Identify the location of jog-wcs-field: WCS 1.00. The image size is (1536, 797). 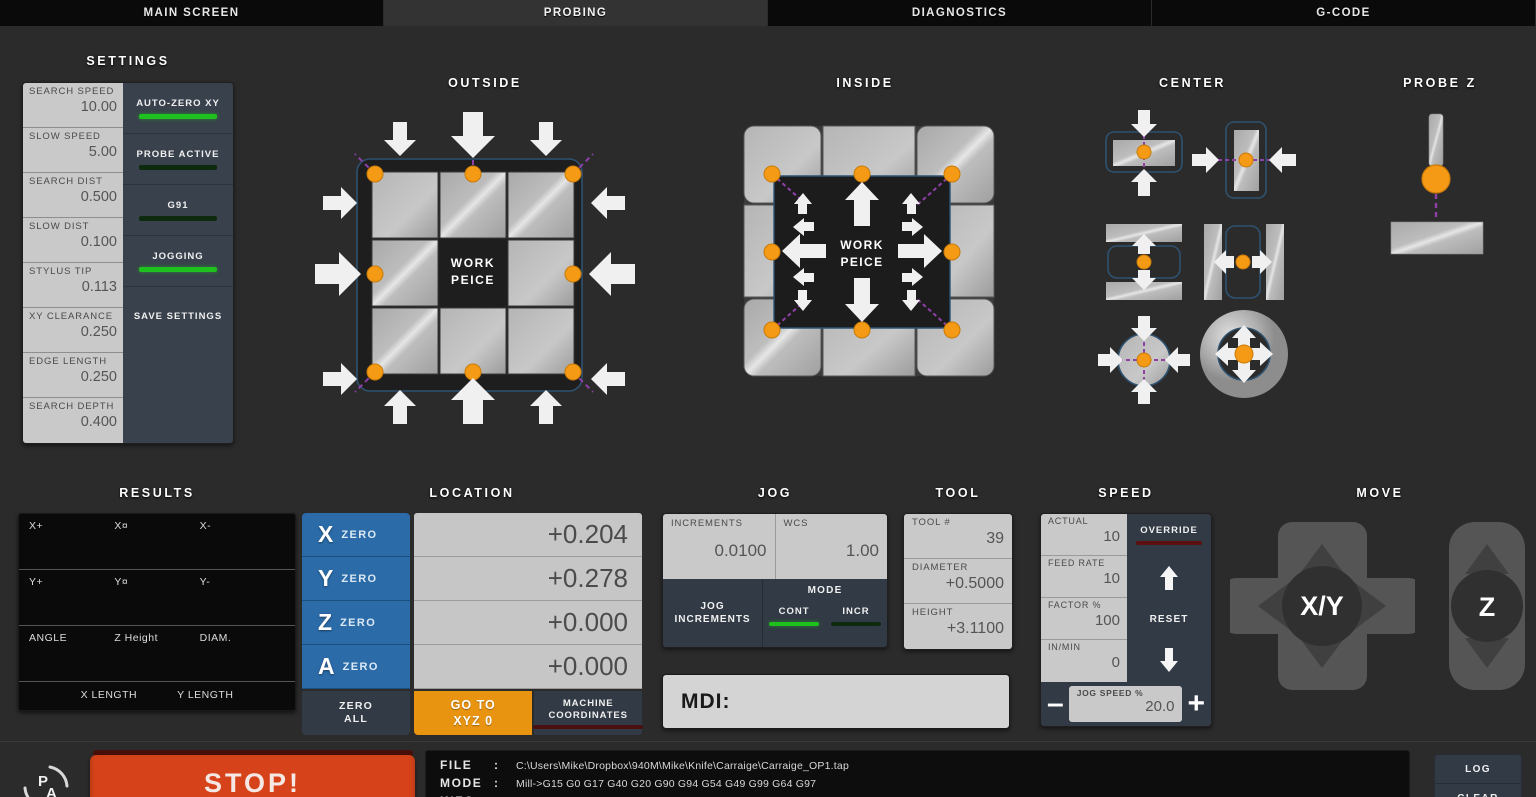
(831, 546).